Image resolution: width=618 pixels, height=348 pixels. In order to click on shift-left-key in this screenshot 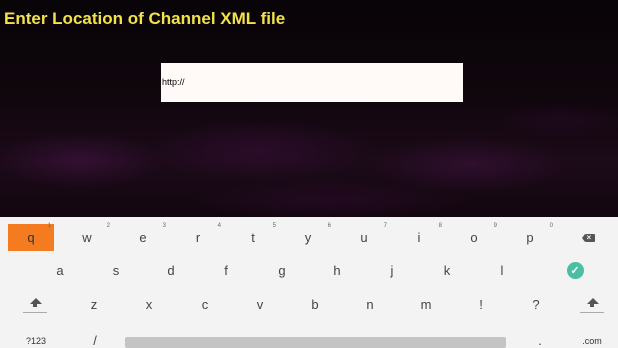, I will do `click(35, 304)`.